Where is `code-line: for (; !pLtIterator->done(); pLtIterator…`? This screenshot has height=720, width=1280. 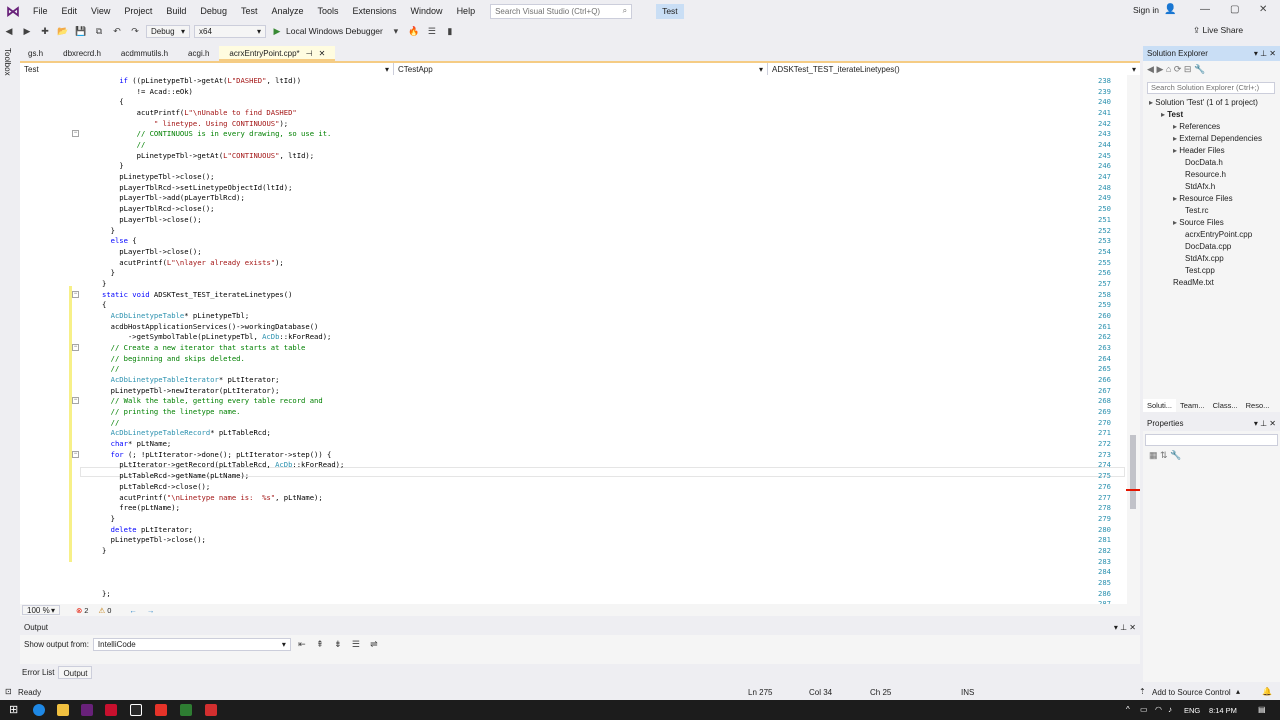 code-line: for (; !pLtIterator->done(); pLtIterator… is located at coordinates (217, 454).